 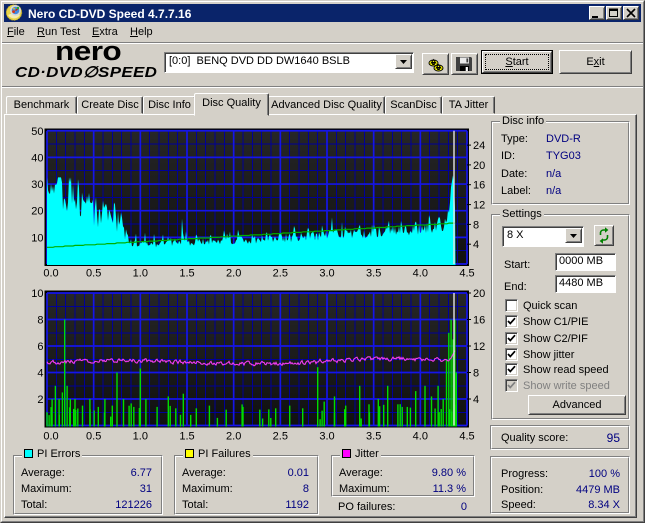 I want to click on svg-text: 2, so click(x=40, y=400).